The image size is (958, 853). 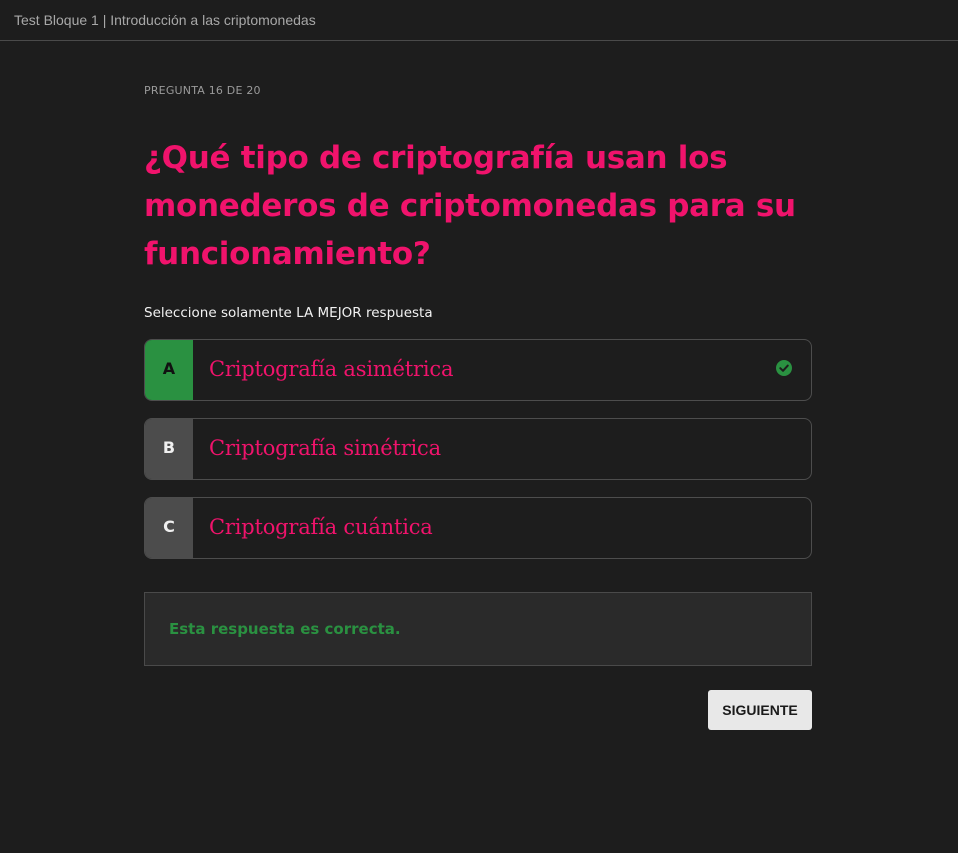 I want to click on next-button: SIGUIENTE, so click(x=760, y=710).